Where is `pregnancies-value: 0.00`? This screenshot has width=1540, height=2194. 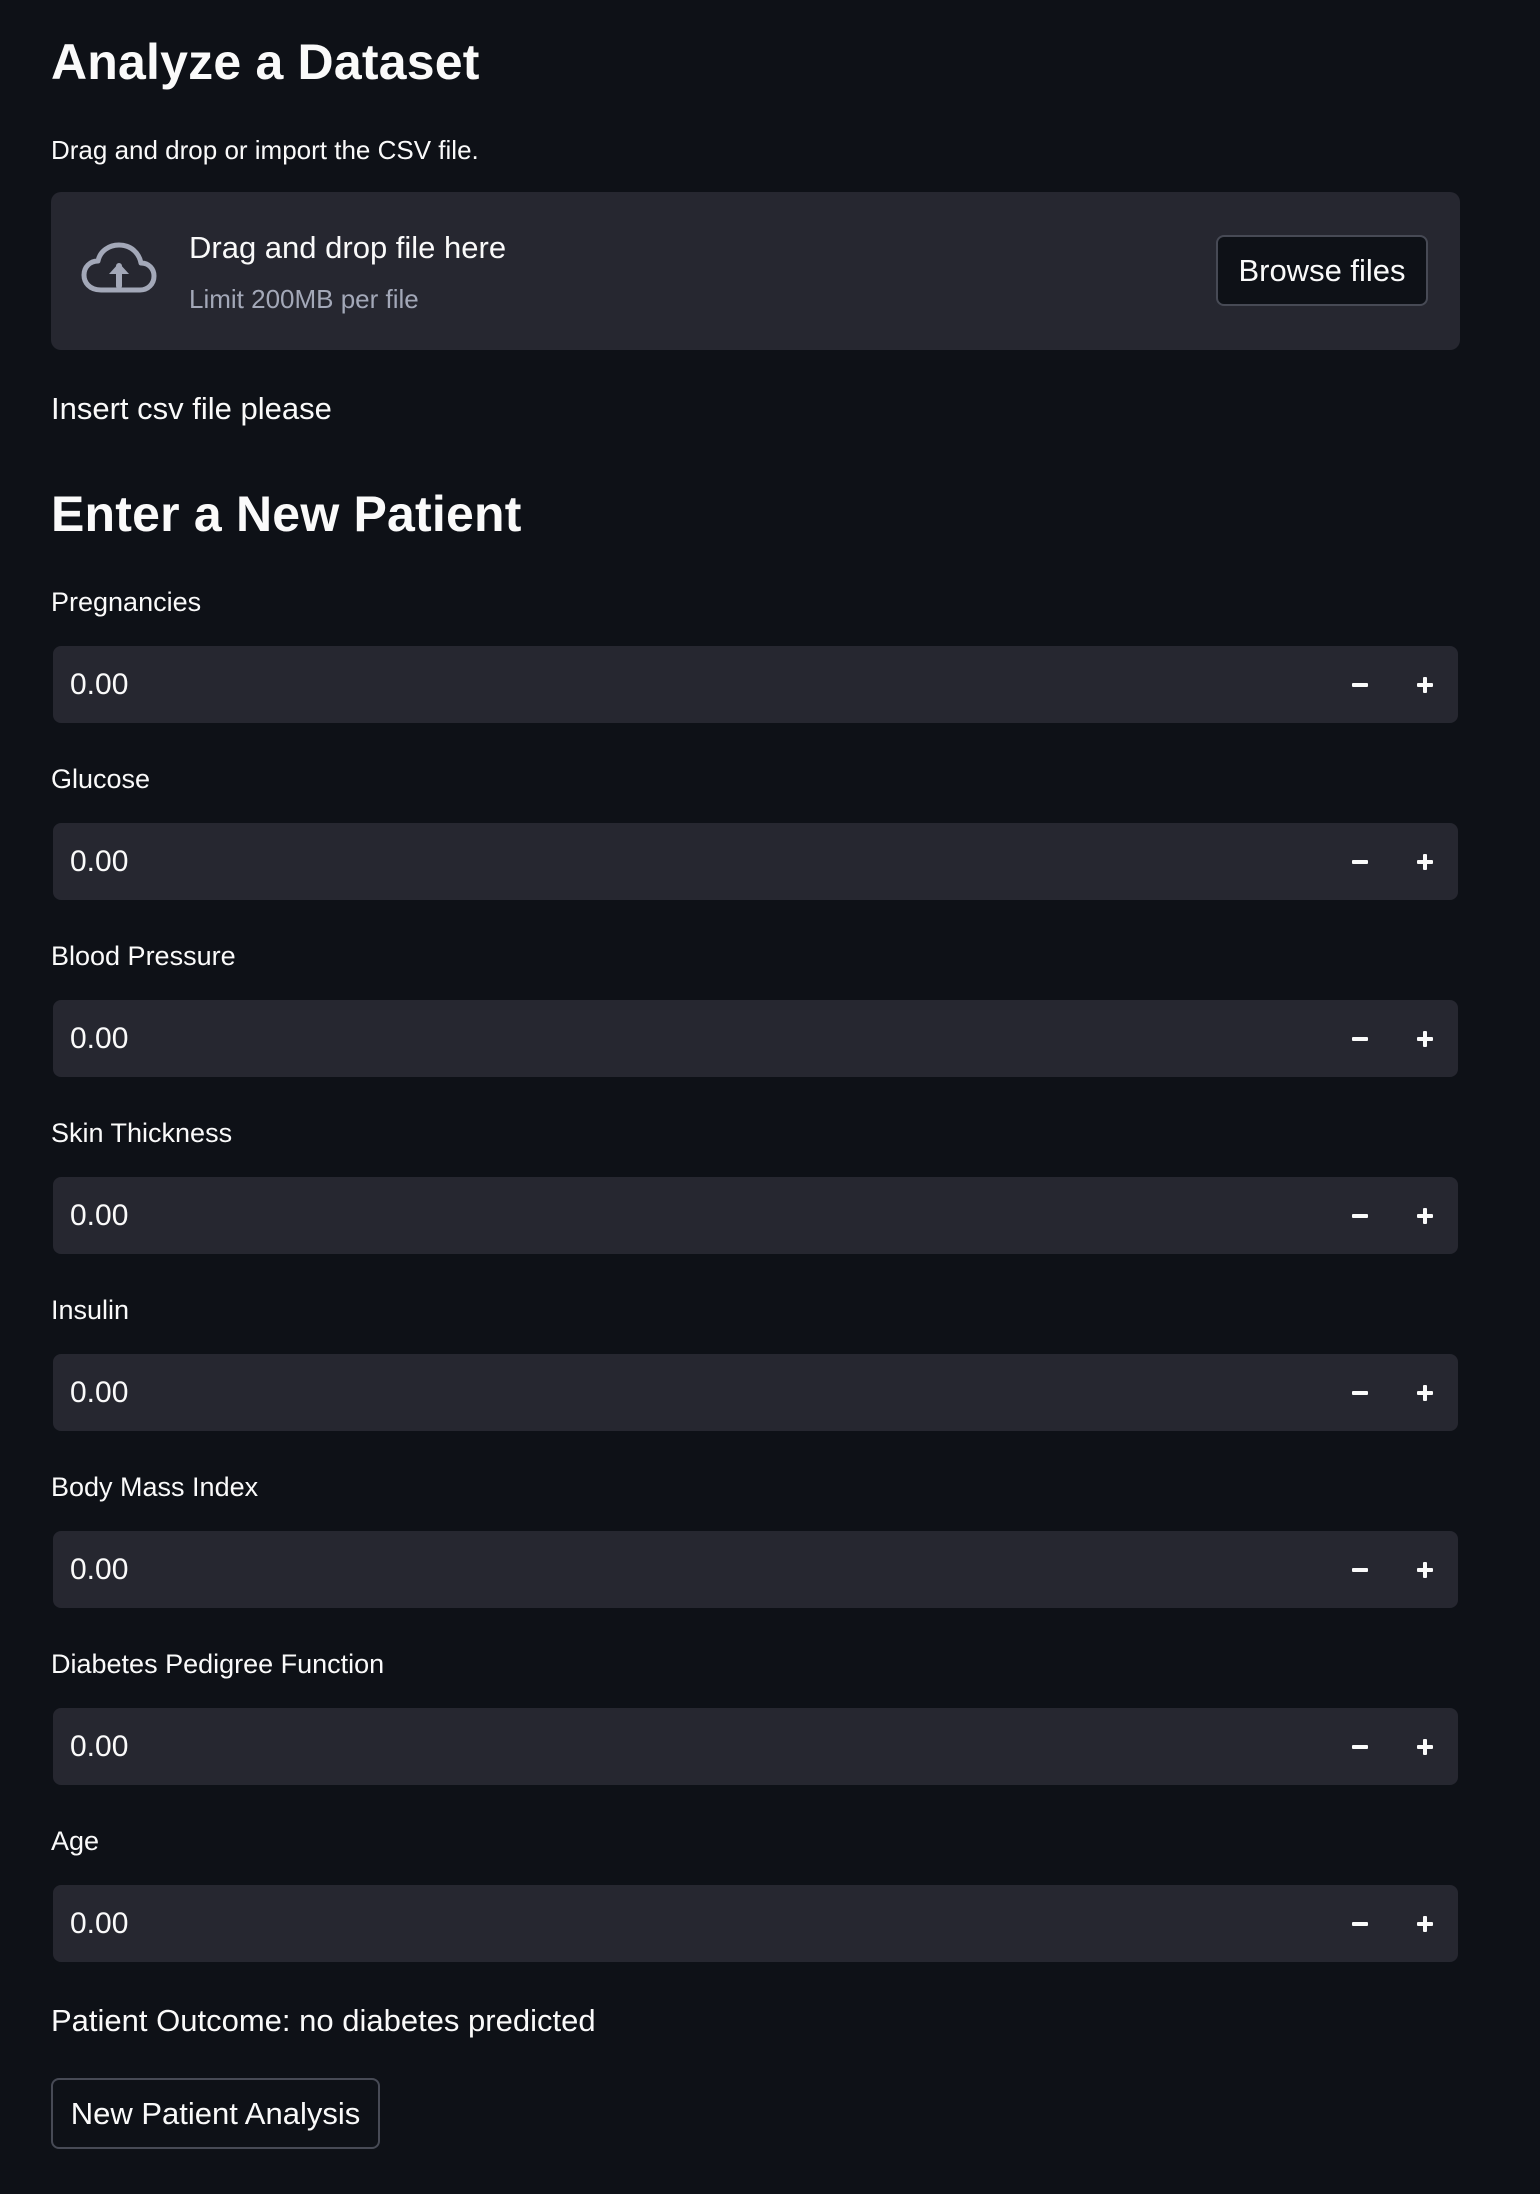
pregnancies-value: 0.00 is located at coordinates (99, 684).